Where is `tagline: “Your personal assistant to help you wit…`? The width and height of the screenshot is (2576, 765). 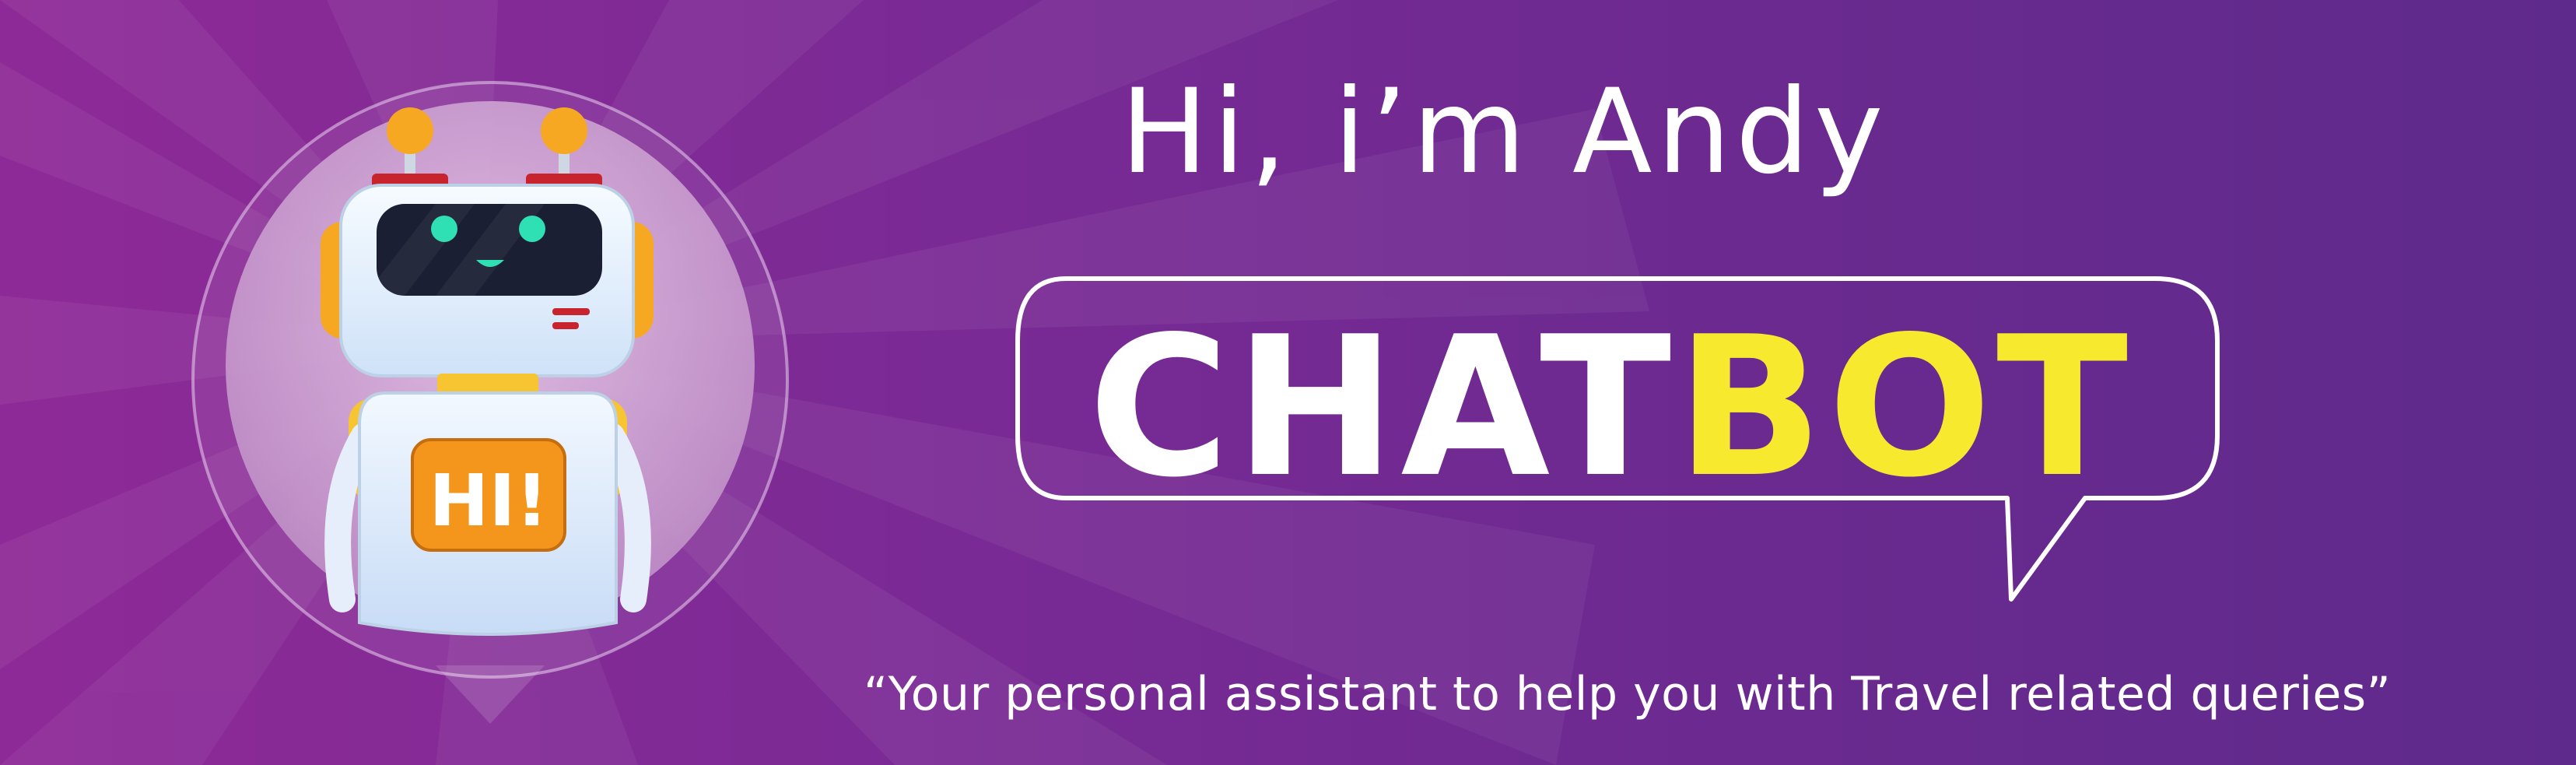
tagline: “Your personal assistant to help you wit… is located at coordinates (1628, 694).